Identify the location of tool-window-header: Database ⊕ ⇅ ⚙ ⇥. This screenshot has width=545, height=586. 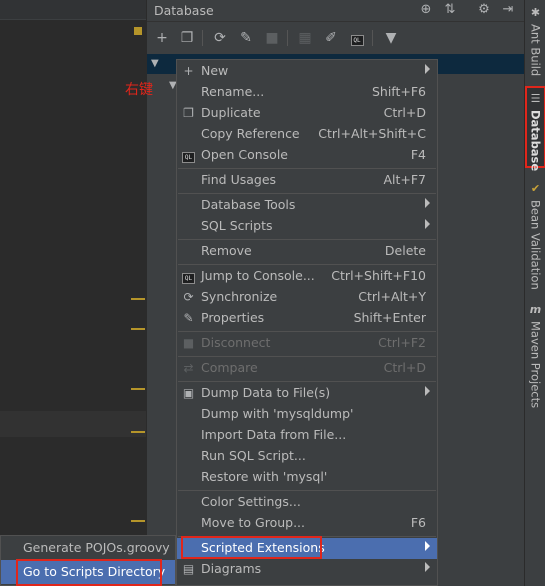
(336, 11).